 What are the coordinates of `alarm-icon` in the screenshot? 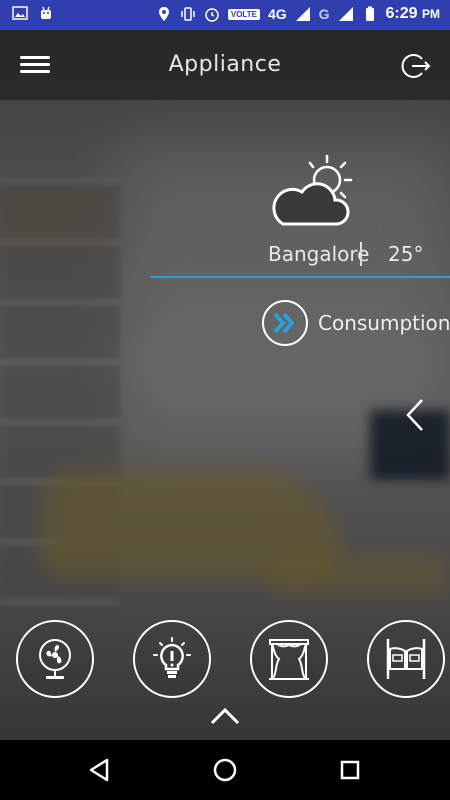 It's located at (212, 15).